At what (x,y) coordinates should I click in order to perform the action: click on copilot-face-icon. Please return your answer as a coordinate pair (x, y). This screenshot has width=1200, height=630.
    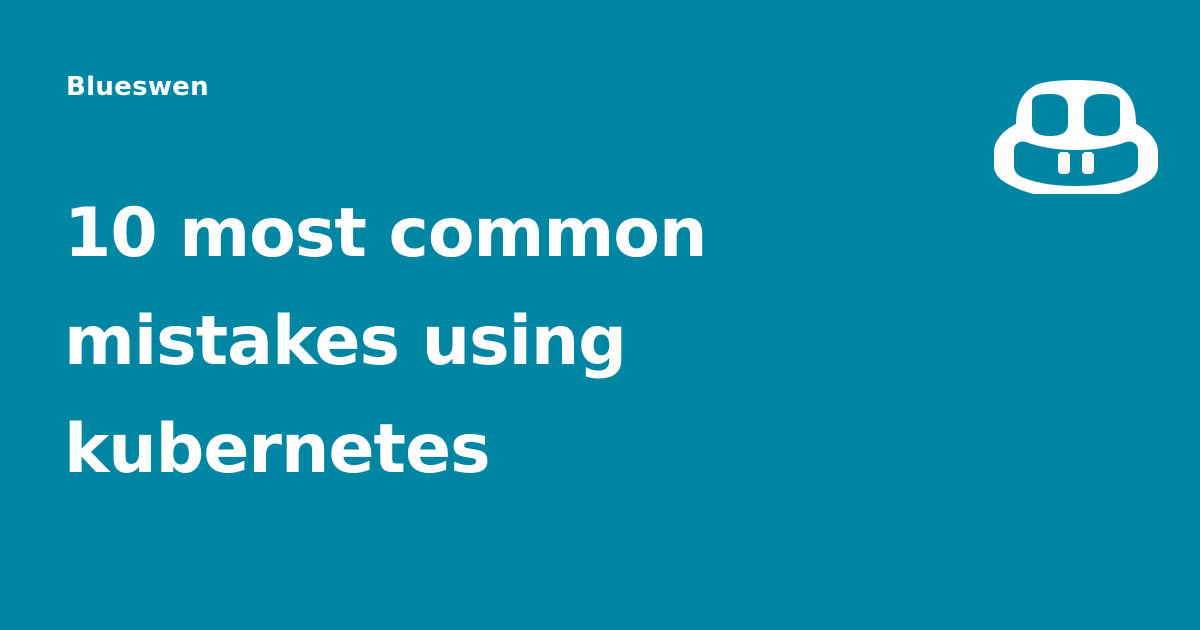
    Looking at the image, I should click on (1076, 134).